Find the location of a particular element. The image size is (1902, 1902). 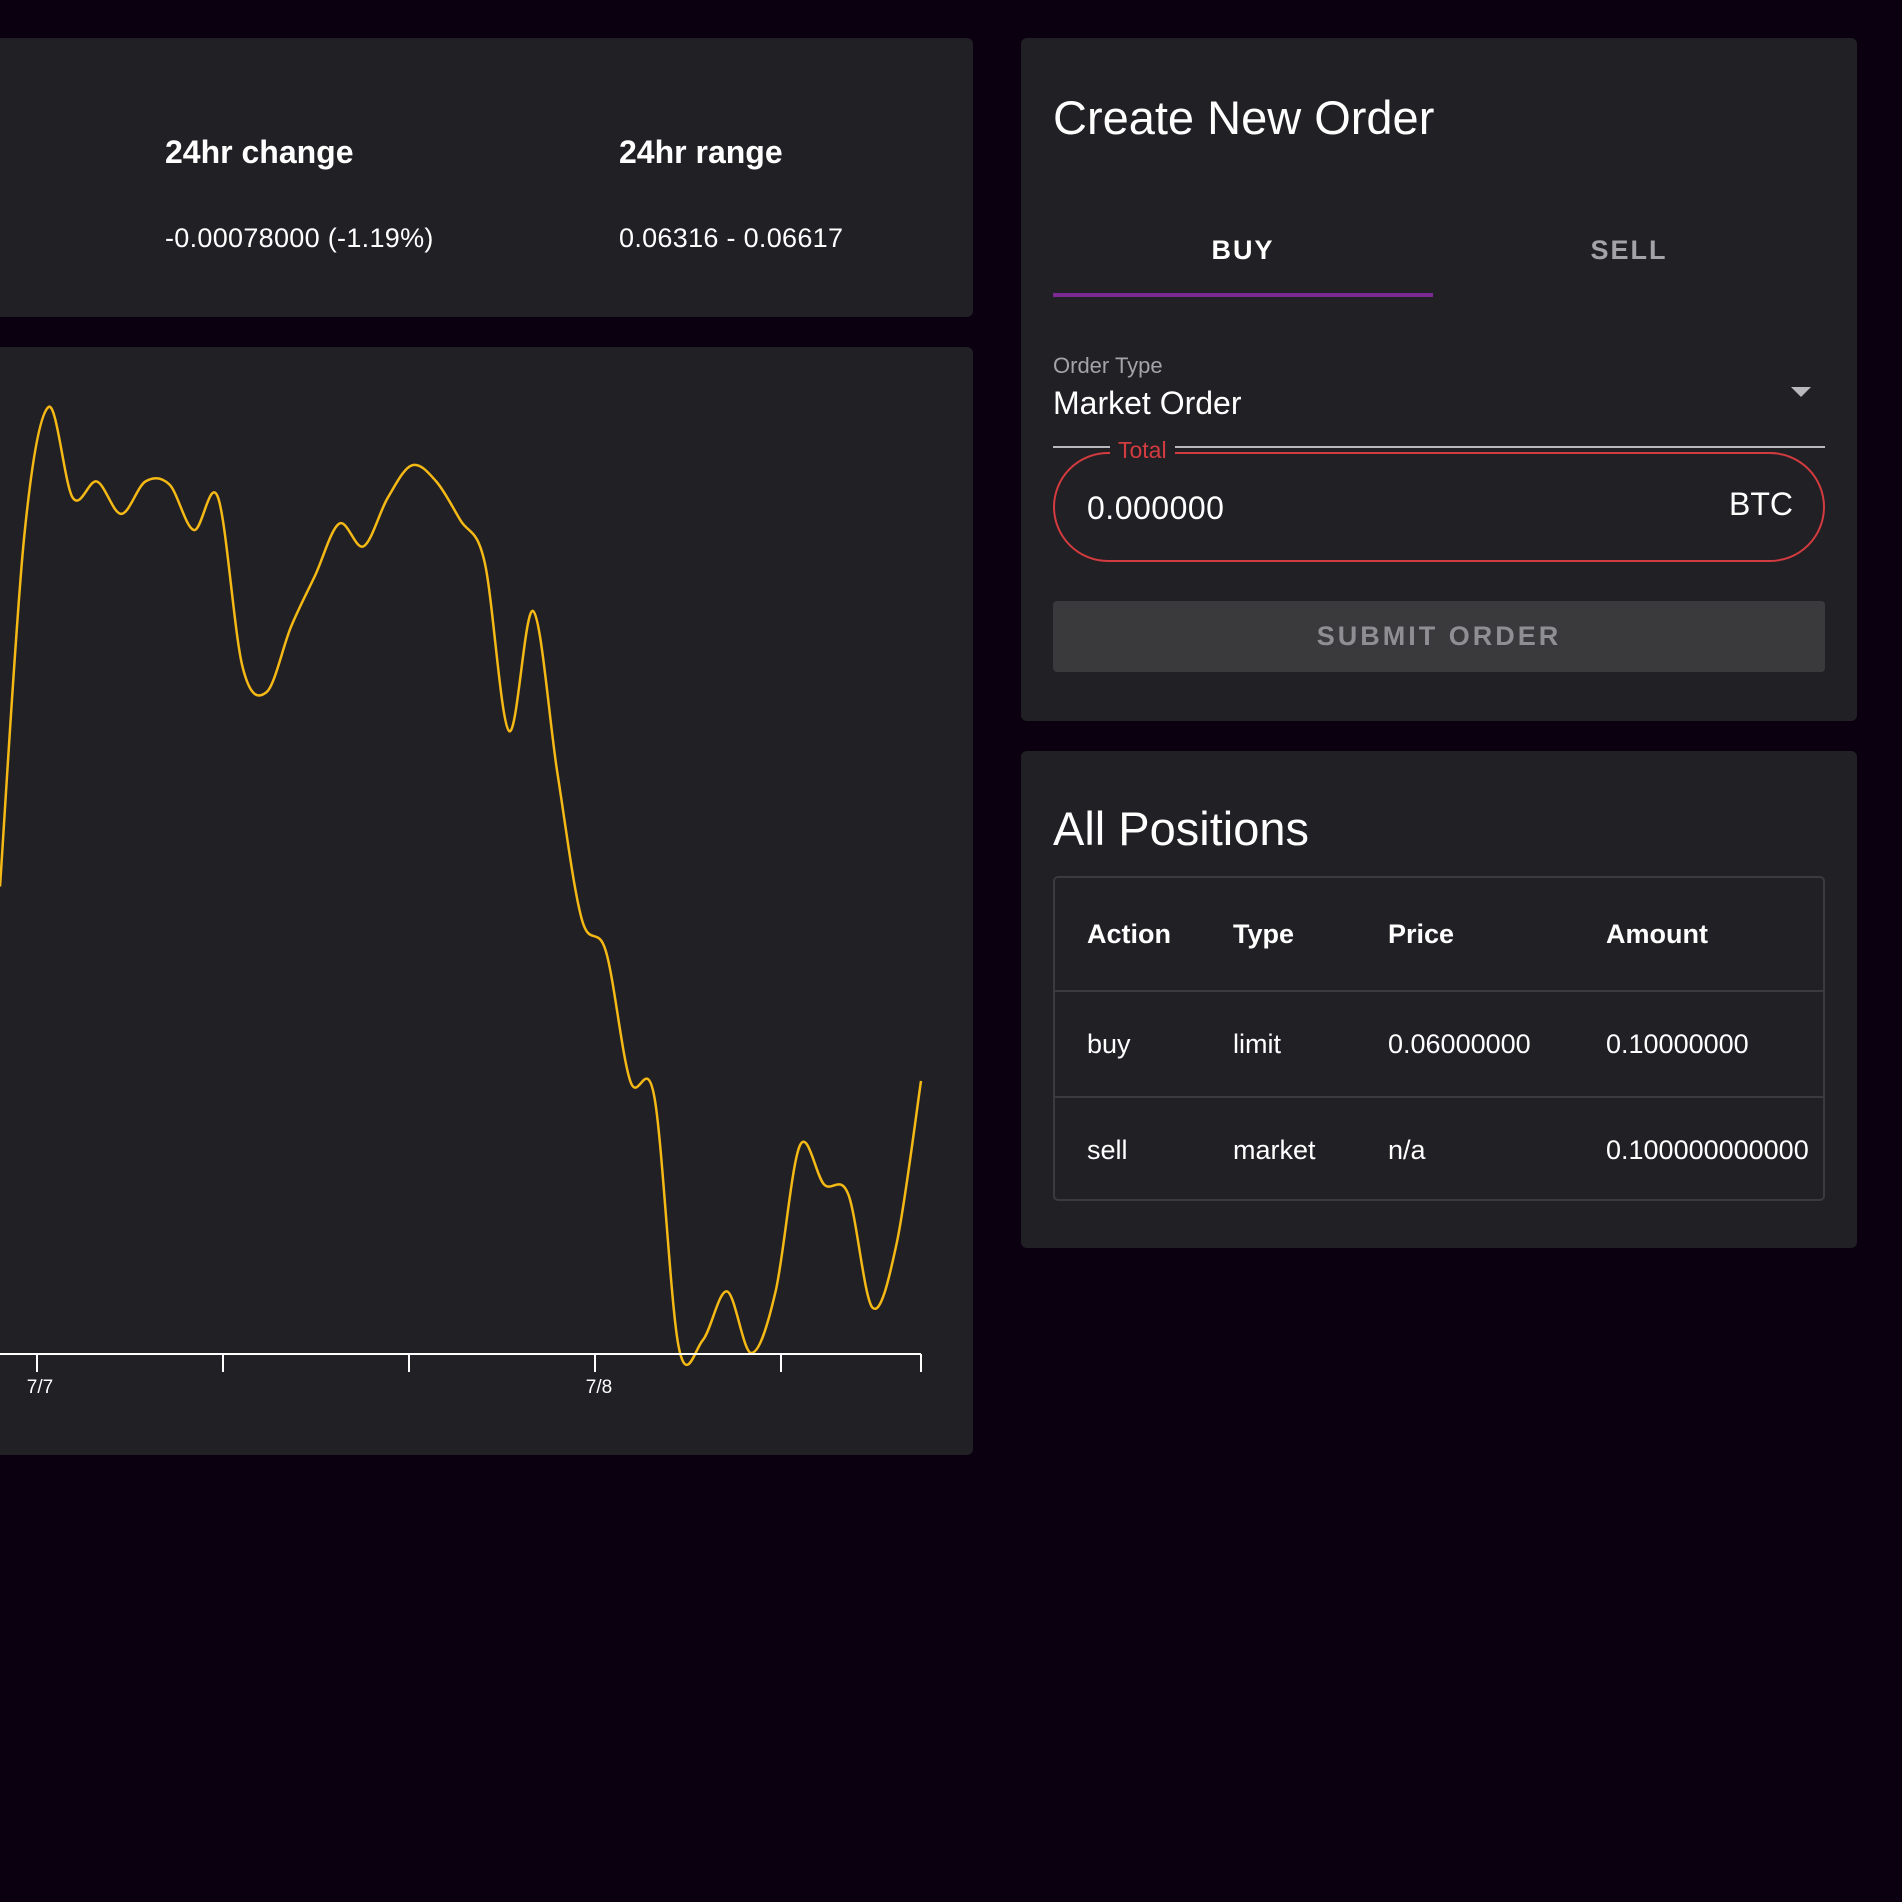

header-type: Type is located at coordinates (1278, 935).